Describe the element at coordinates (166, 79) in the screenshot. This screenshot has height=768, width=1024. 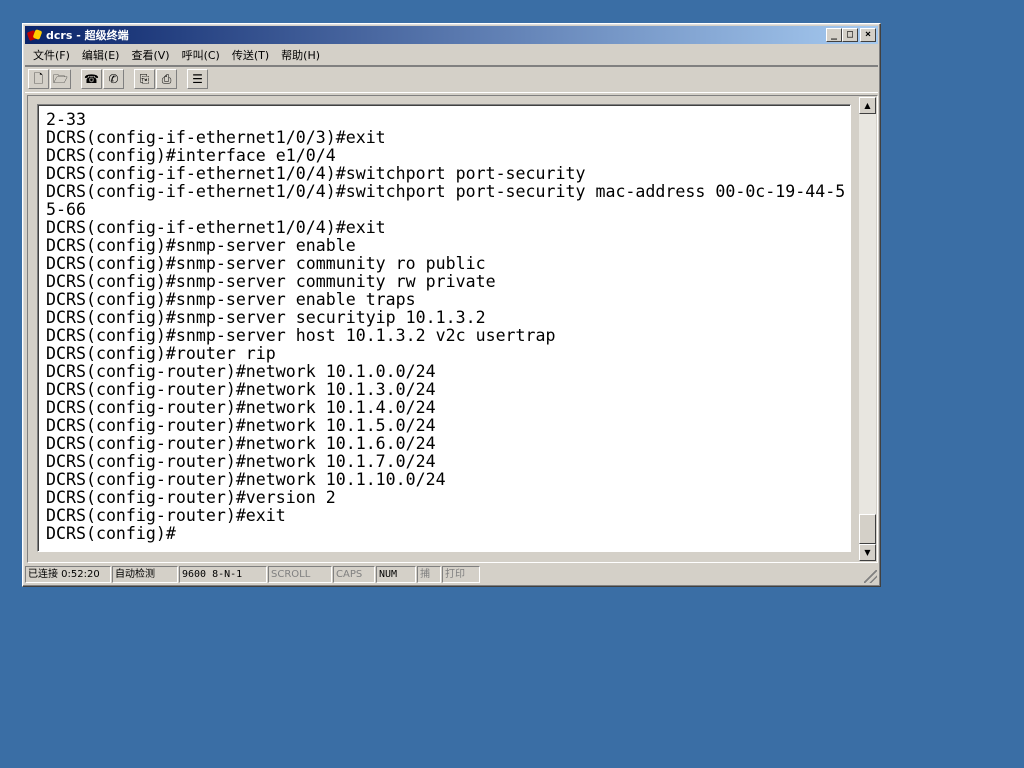
I see `receive-icon: ⎙` at that location.